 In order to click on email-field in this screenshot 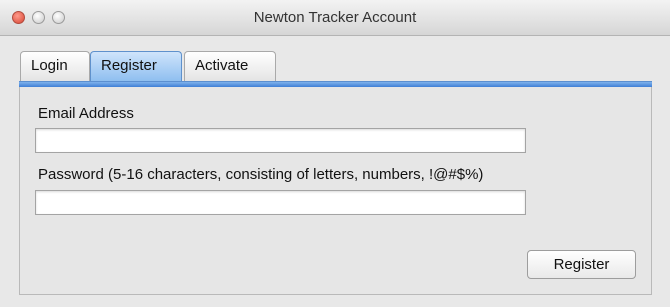, I will do `click(280, 140)`.